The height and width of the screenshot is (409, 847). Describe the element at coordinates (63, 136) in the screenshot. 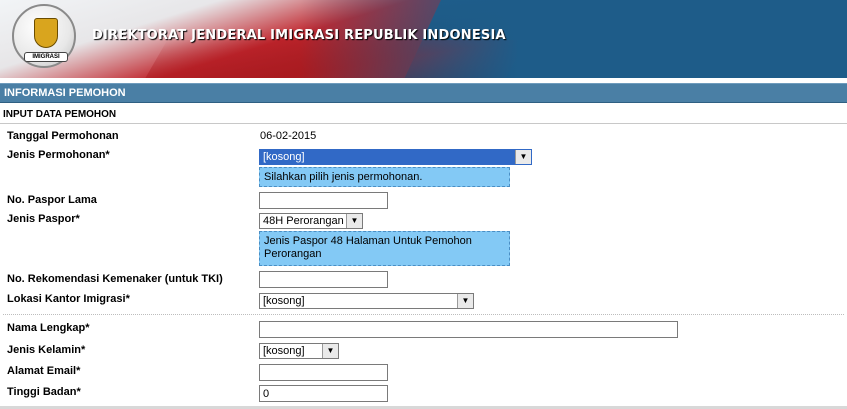

I see `tanggal-label: Tanggal Permohonan` at that location.